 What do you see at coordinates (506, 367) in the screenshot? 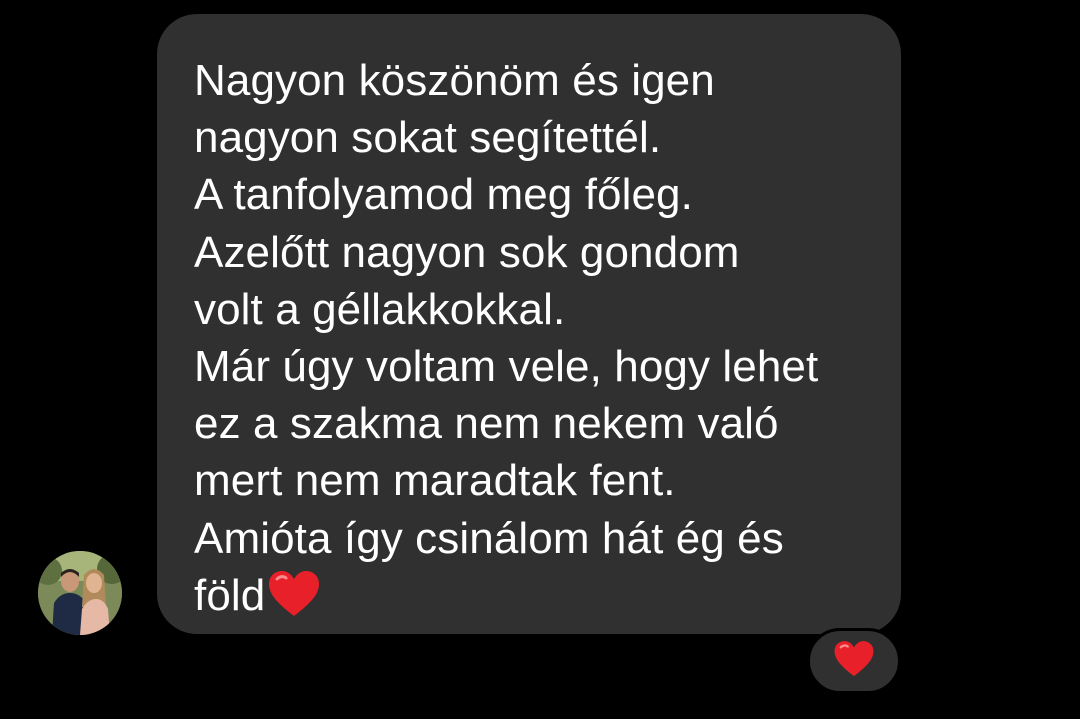
I see `message-line: Már úgy voltam vele, hogy lehet` at bounding box center [506, 367].